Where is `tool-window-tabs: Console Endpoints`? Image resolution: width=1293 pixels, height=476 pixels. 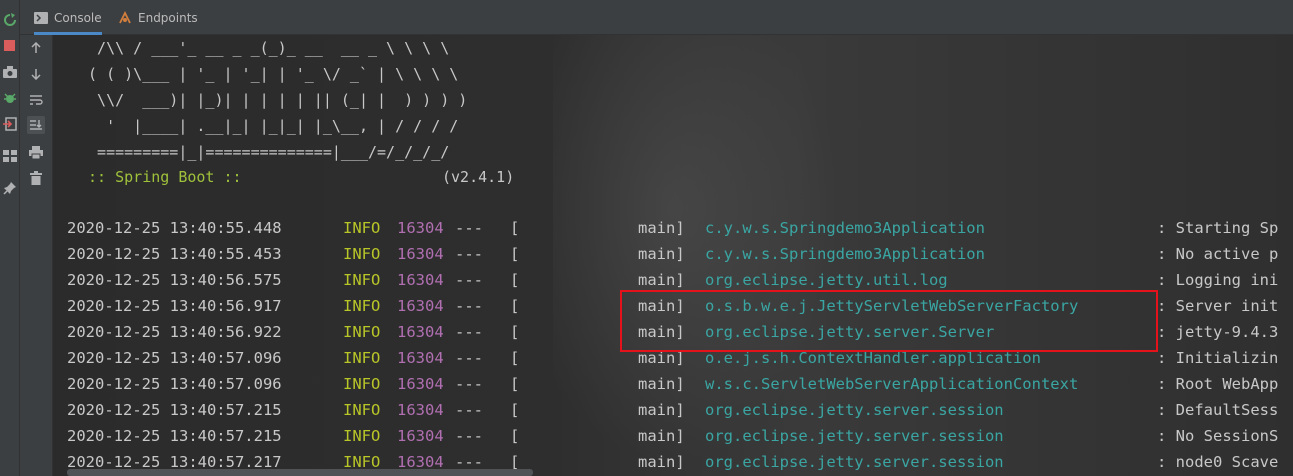
tool-window-tabs: Console Endpoints is located at coordinates (656, 17).